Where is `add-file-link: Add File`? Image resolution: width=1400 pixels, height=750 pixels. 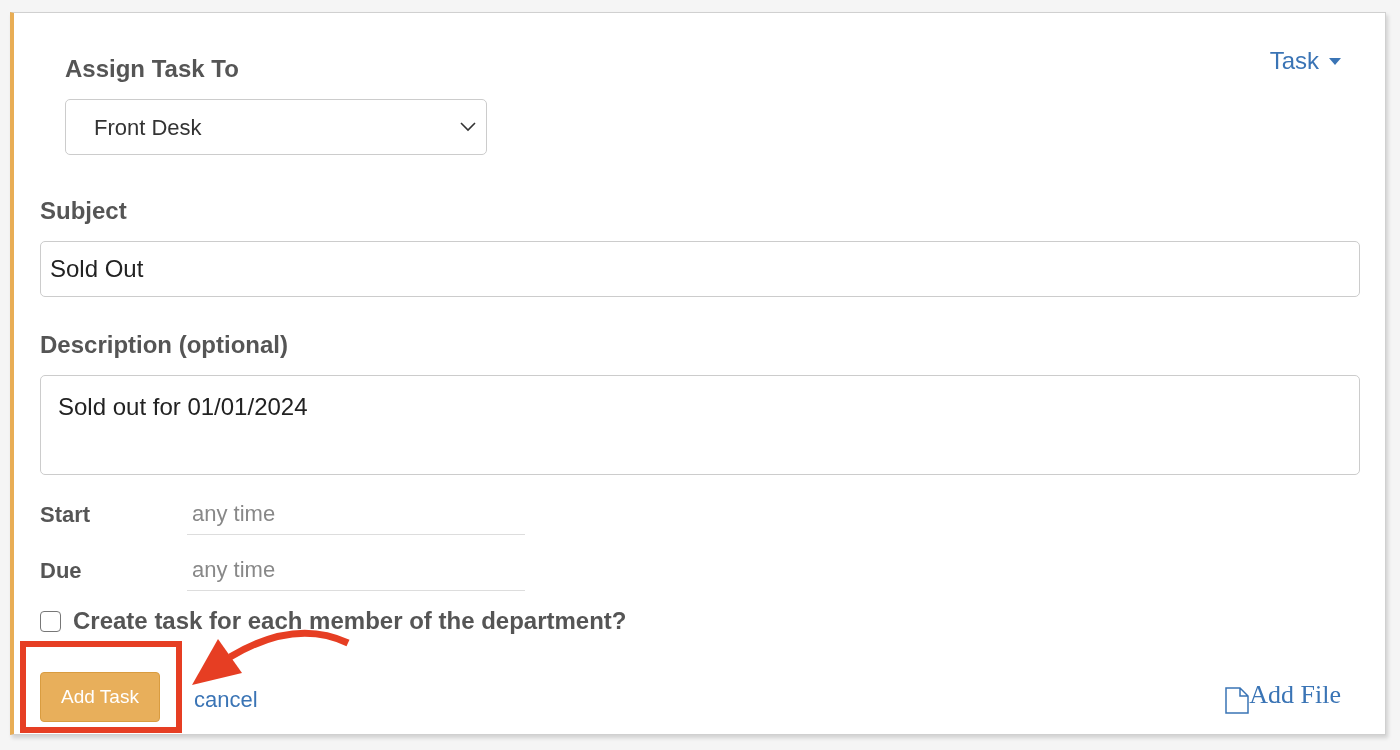
add-file-link: Add File is located at coordinates (1283, 694).